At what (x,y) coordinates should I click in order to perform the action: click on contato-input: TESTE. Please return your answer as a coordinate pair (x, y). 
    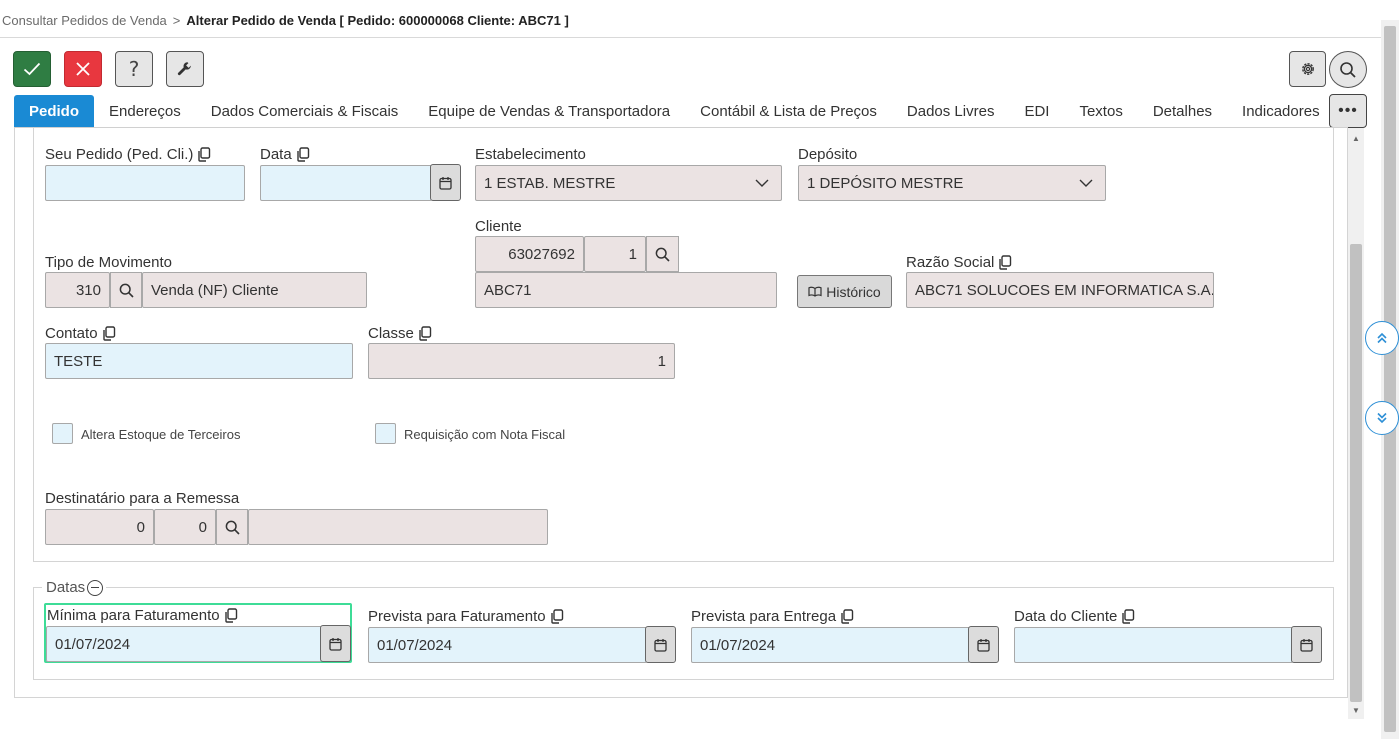
    Looking at the image, I should click on (199, 361).